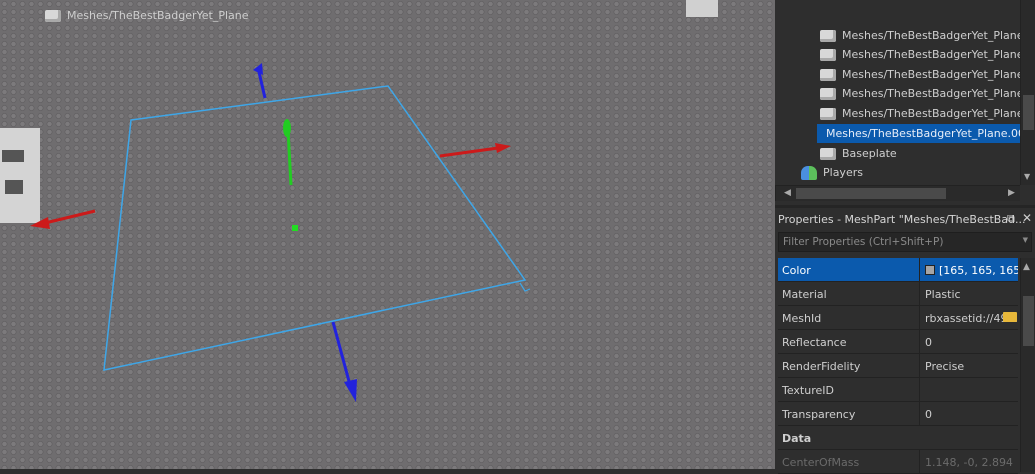 The width and height of the screenshot is (1035, 474). I want to click on explorer-horizontal-scrollbar: ◀ ▶, so click(897, 193).